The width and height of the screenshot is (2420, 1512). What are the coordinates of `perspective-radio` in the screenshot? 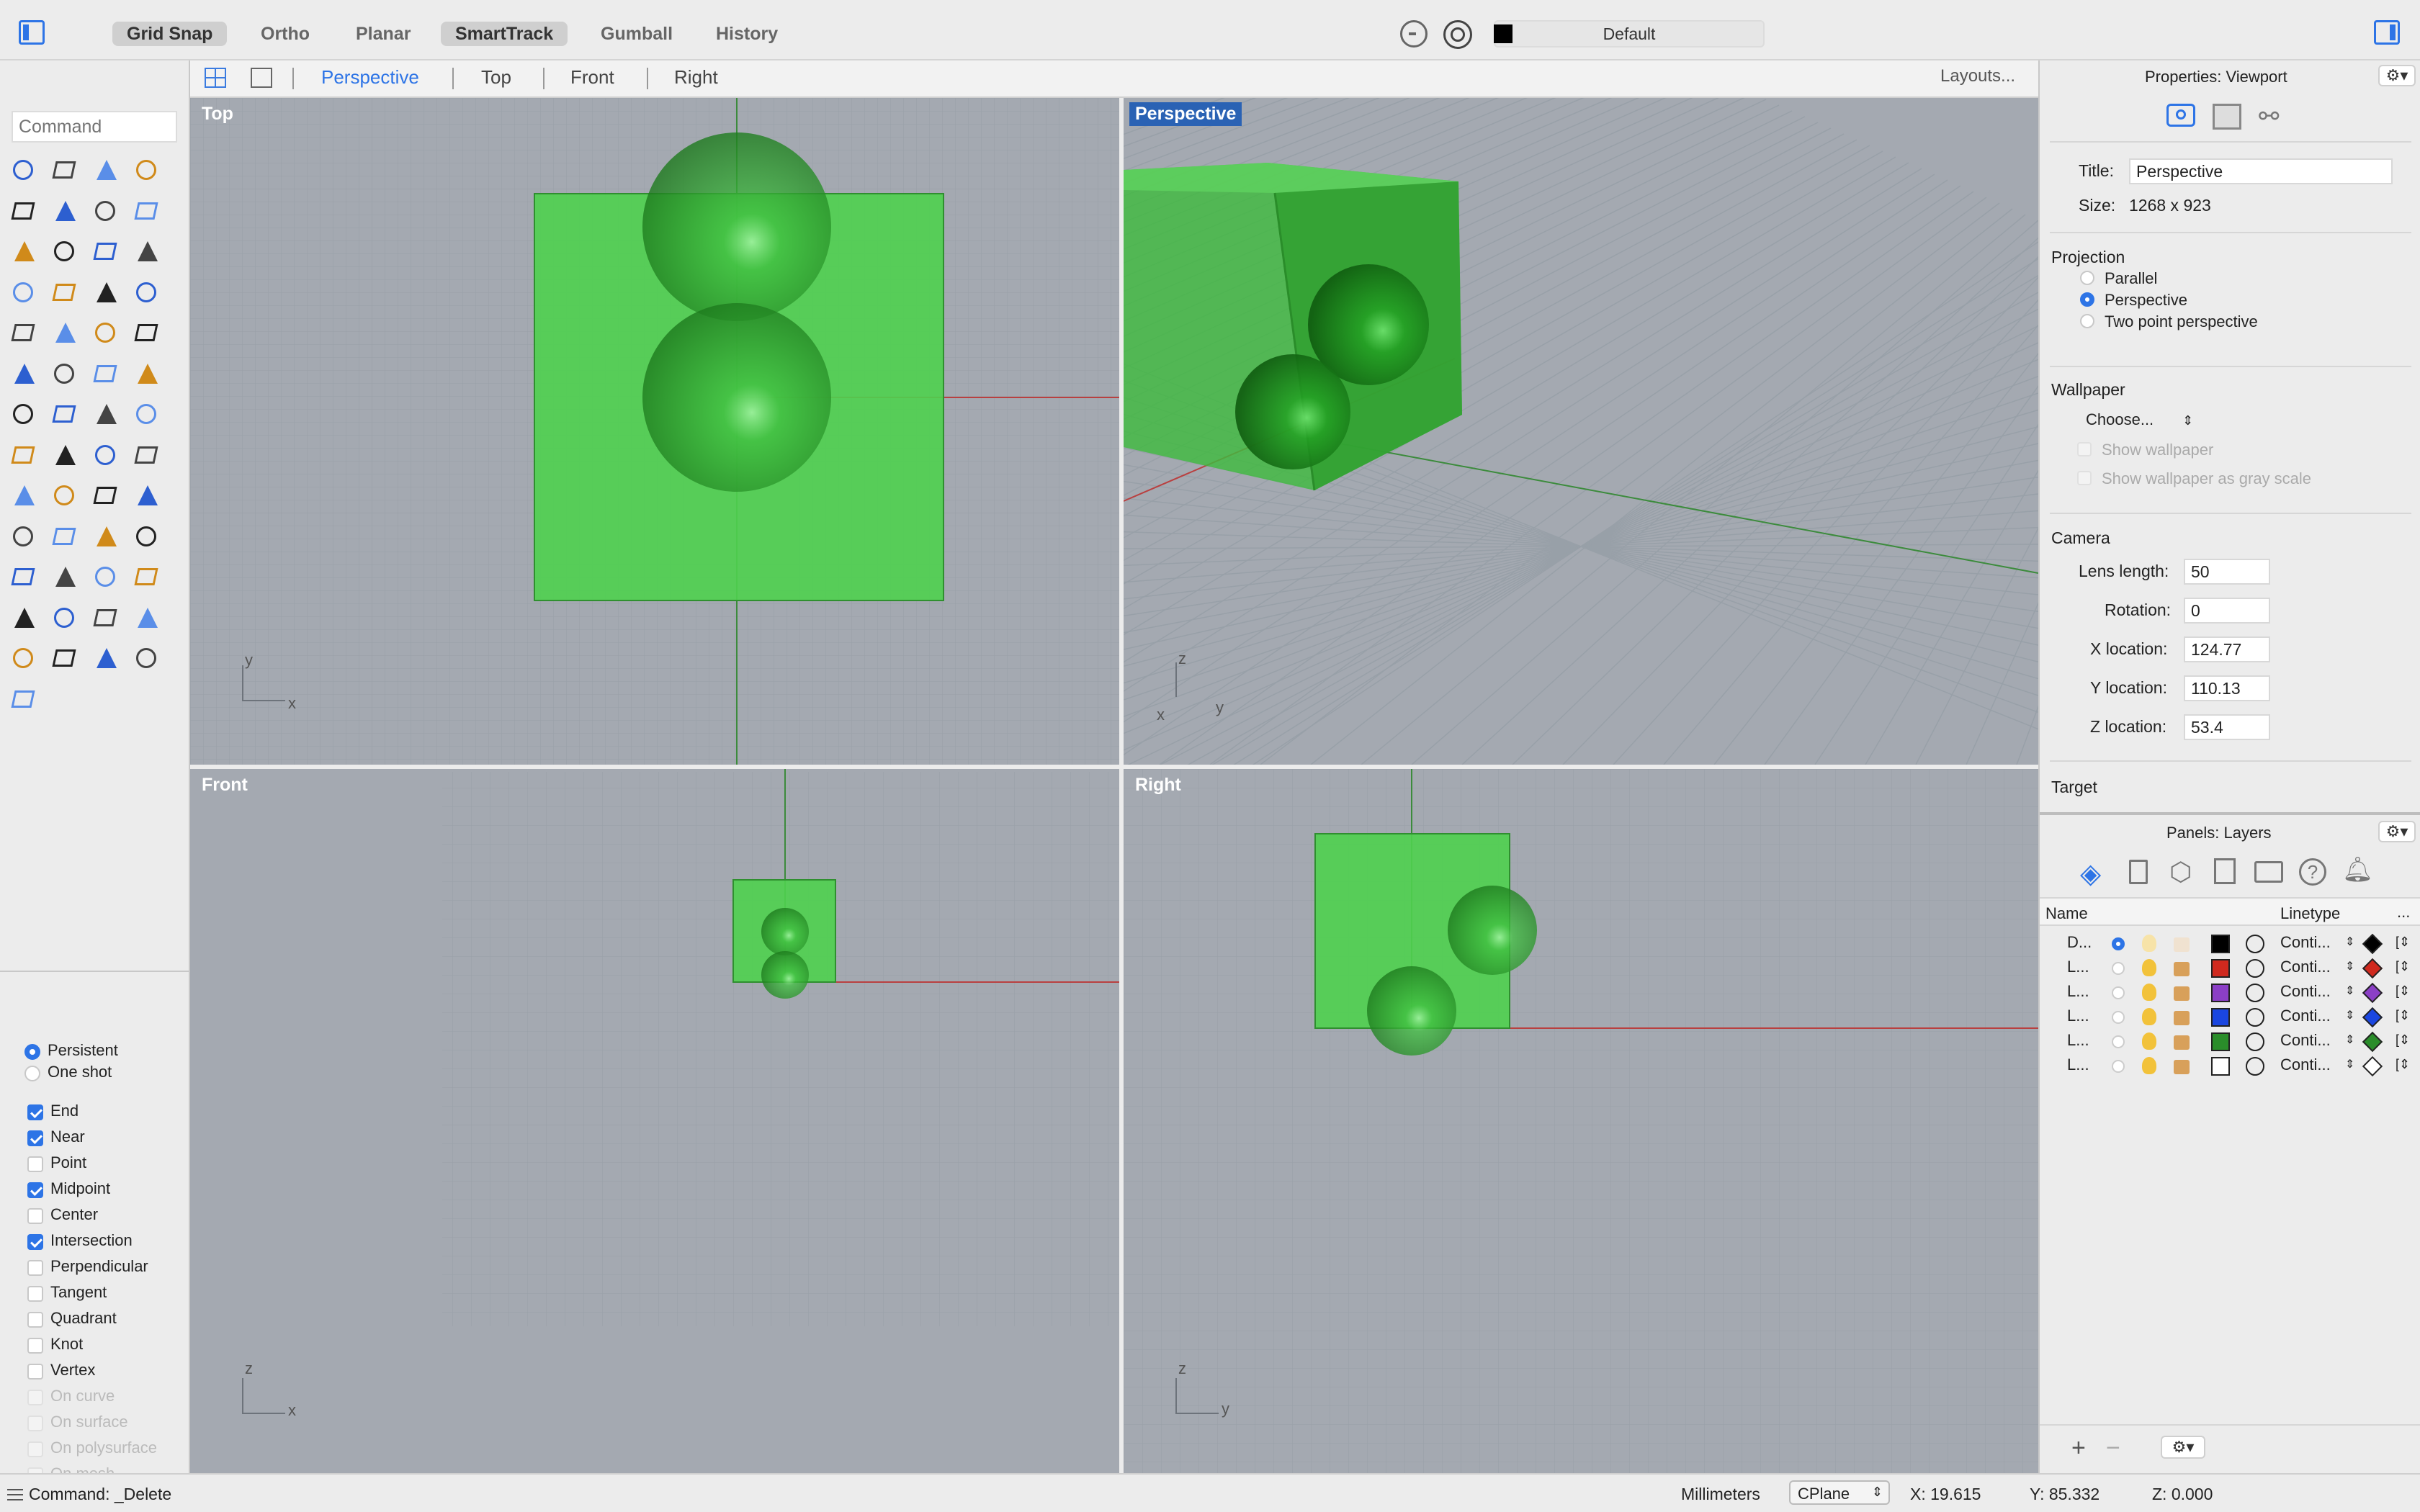 It's located at (2087, 299).